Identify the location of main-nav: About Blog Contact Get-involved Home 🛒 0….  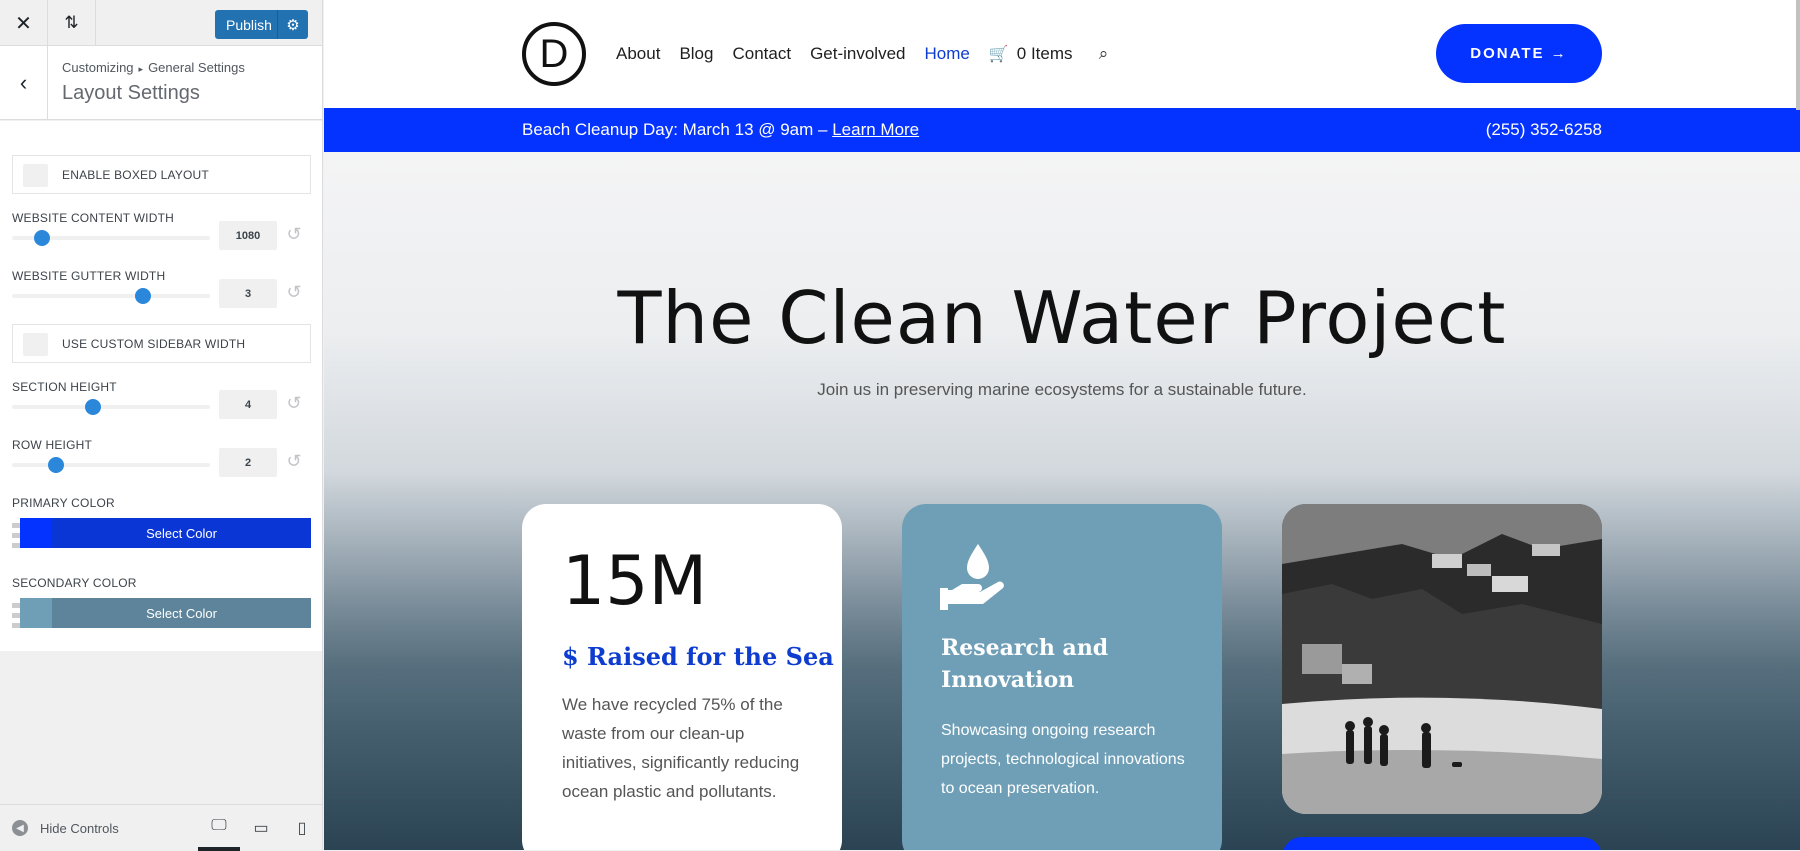
(864, 54).